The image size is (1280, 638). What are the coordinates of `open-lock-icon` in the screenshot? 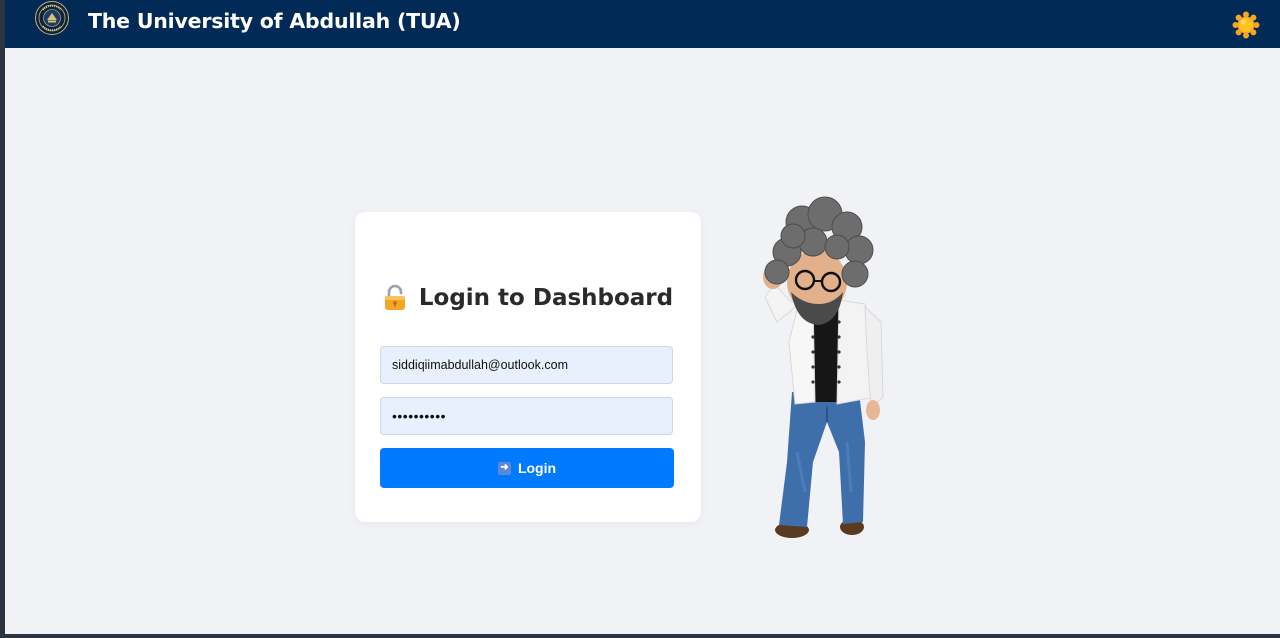 It's located at (394, 297).